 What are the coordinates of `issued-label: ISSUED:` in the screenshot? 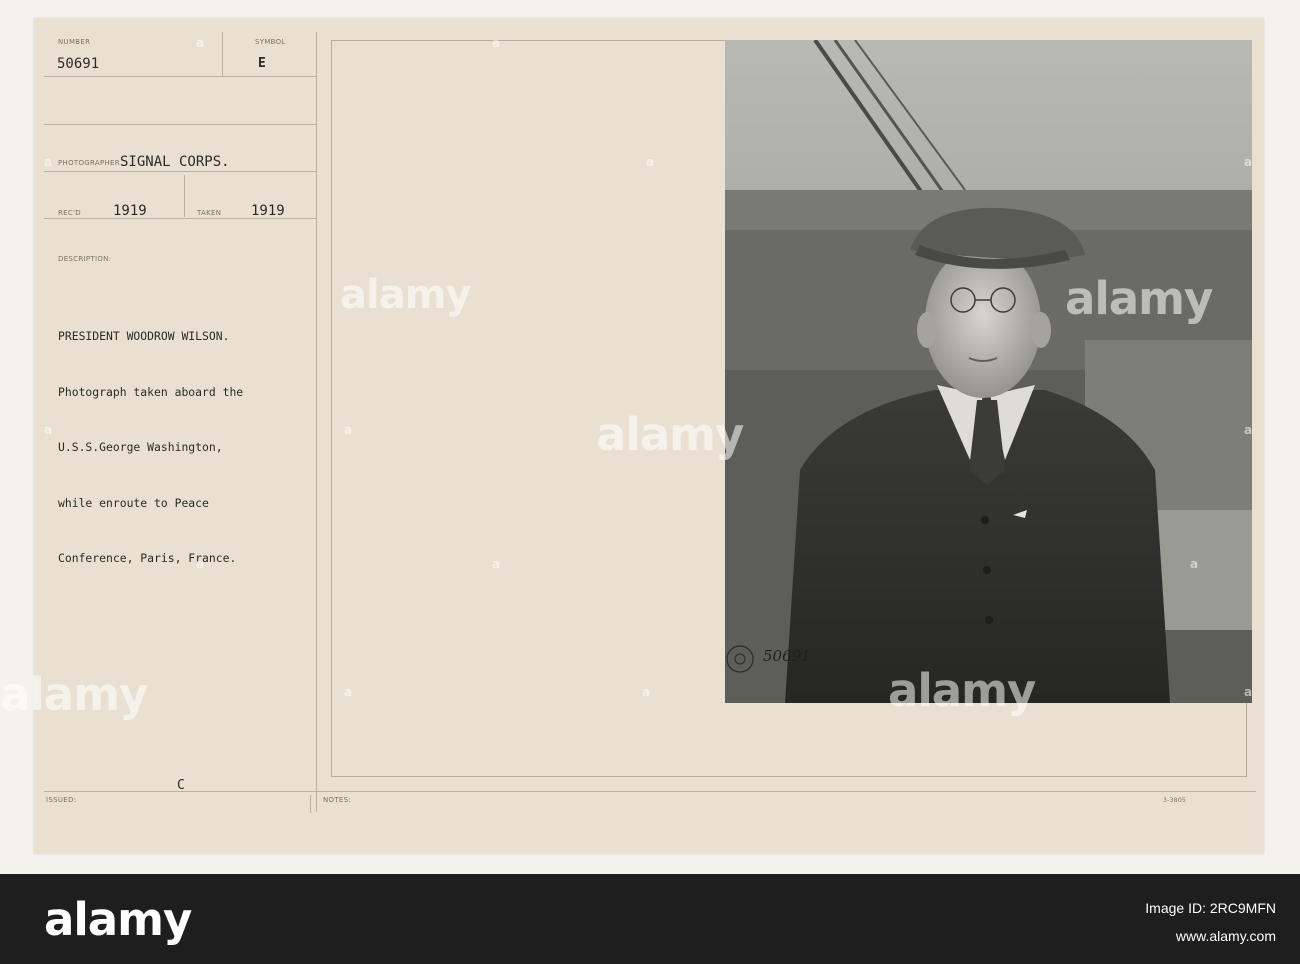 It's located at (61, 800).